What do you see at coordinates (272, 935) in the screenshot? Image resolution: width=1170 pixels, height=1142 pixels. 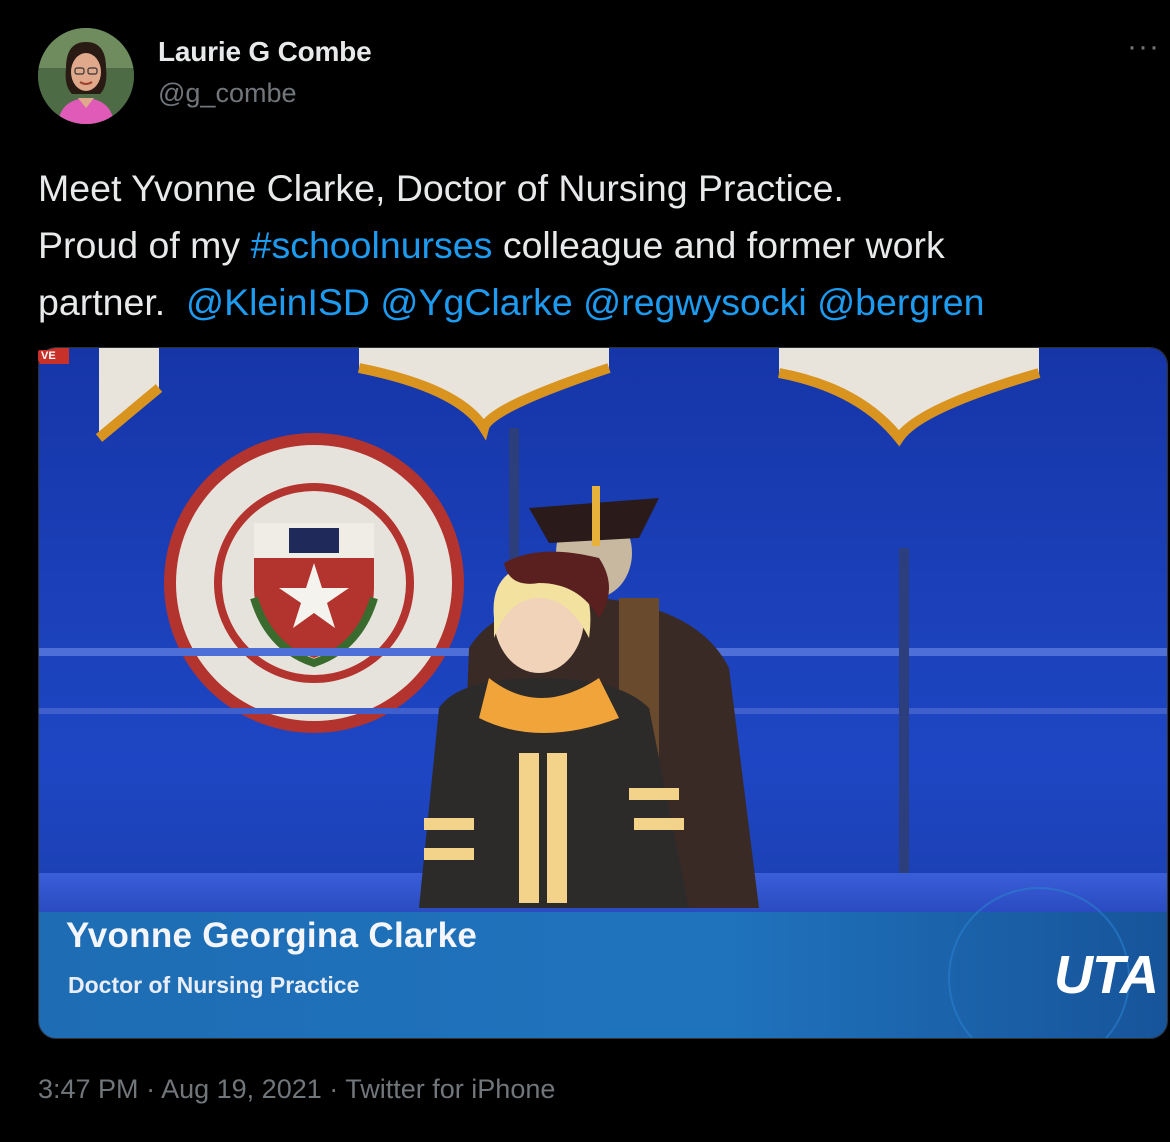 I see `lower-third-name: Yvonne Georgina Clarke` at bounding box center [272, 935].